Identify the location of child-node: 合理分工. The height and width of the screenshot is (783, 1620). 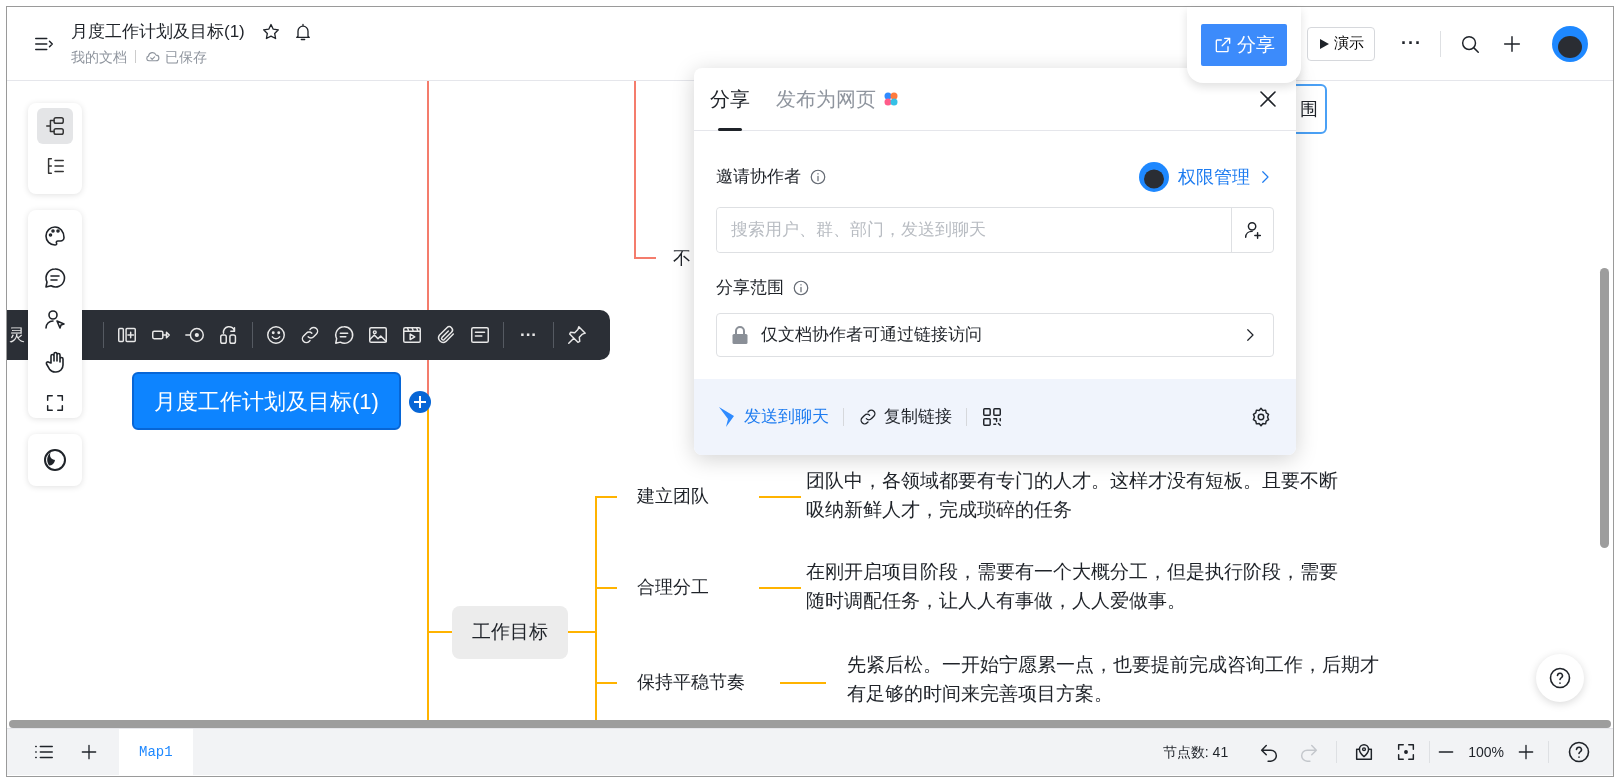
(673, 587).